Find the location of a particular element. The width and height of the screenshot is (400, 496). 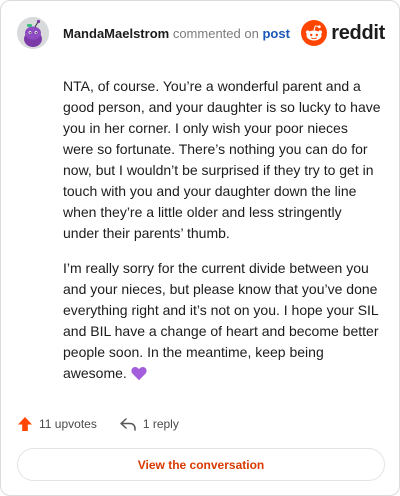

comment-header: MandaMaelstrom commented on post reddit is located at coordinates (201, 33).